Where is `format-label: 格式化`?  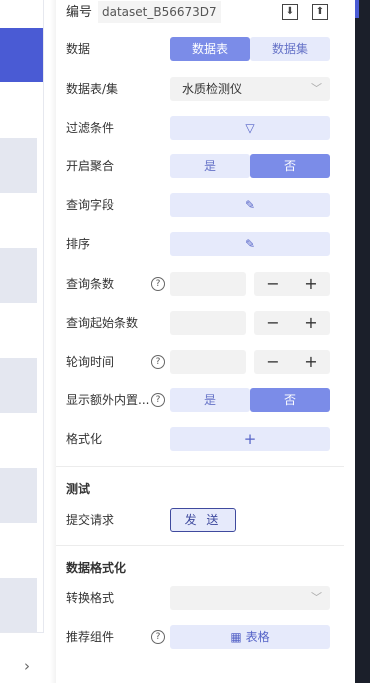
format-label: 格式化 is located at coordinates (84, 439).